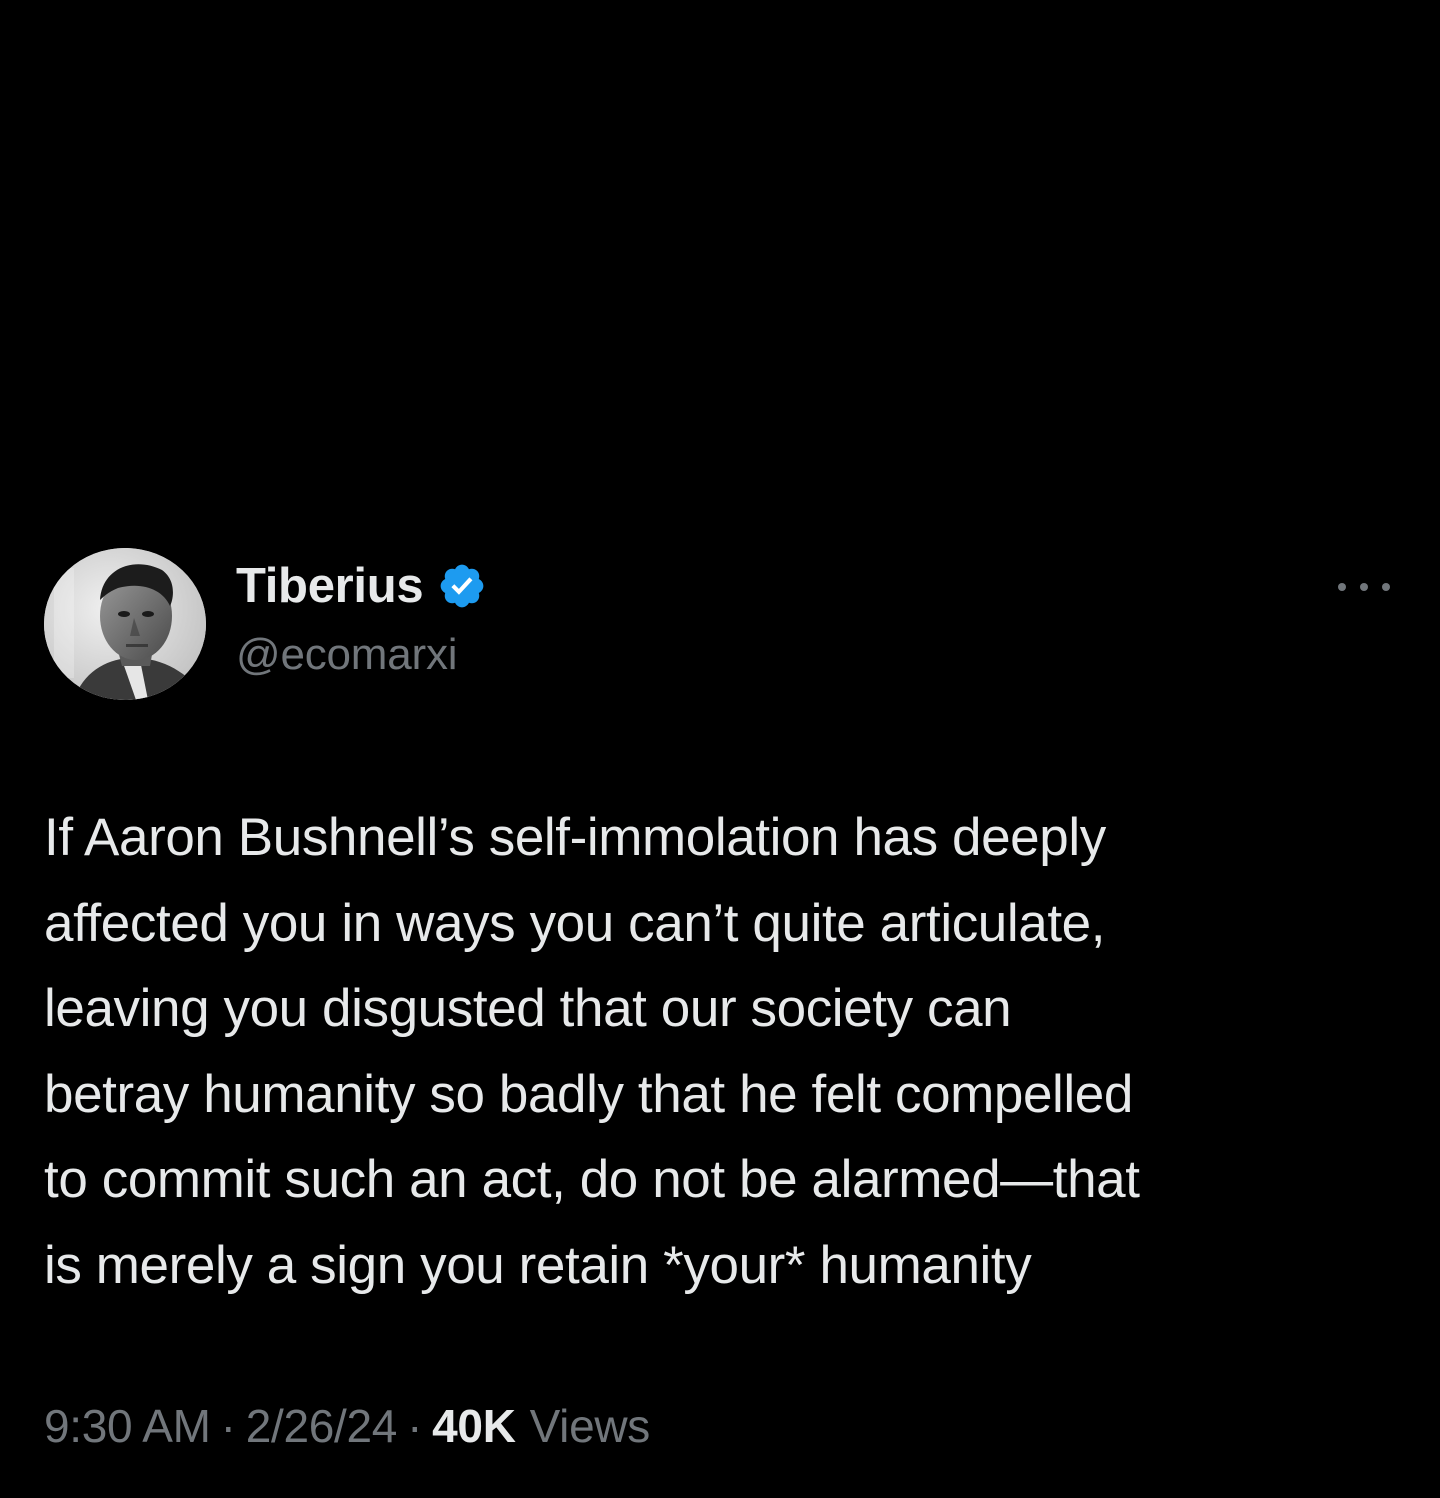  Describe the element at coordinates (322, 1426) in the screenshot. I see `tweet-date: 2/26/24` at that location.